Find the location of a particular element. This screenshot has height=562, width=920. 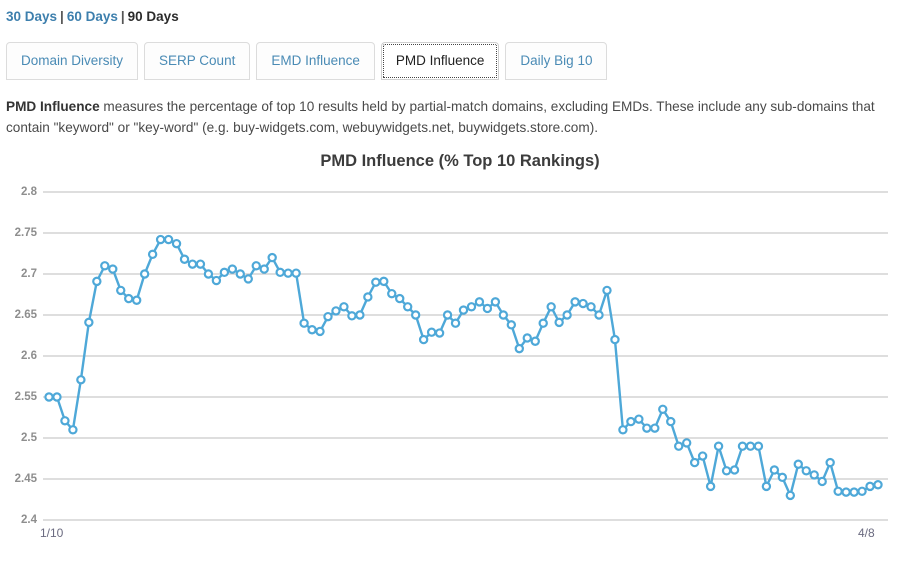

tab-daily-big-10: Daily Big 10 is located at coordinates (556, 61).